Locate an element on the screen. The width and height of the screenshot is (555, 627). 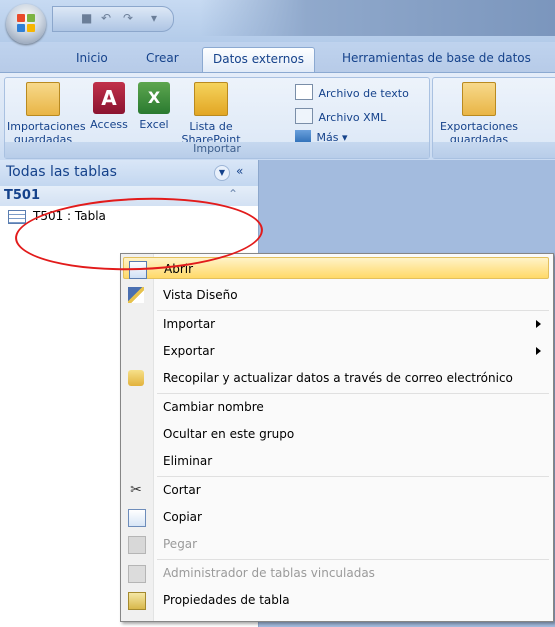
access-import-button: A Access is located at coordinates (109, 106).